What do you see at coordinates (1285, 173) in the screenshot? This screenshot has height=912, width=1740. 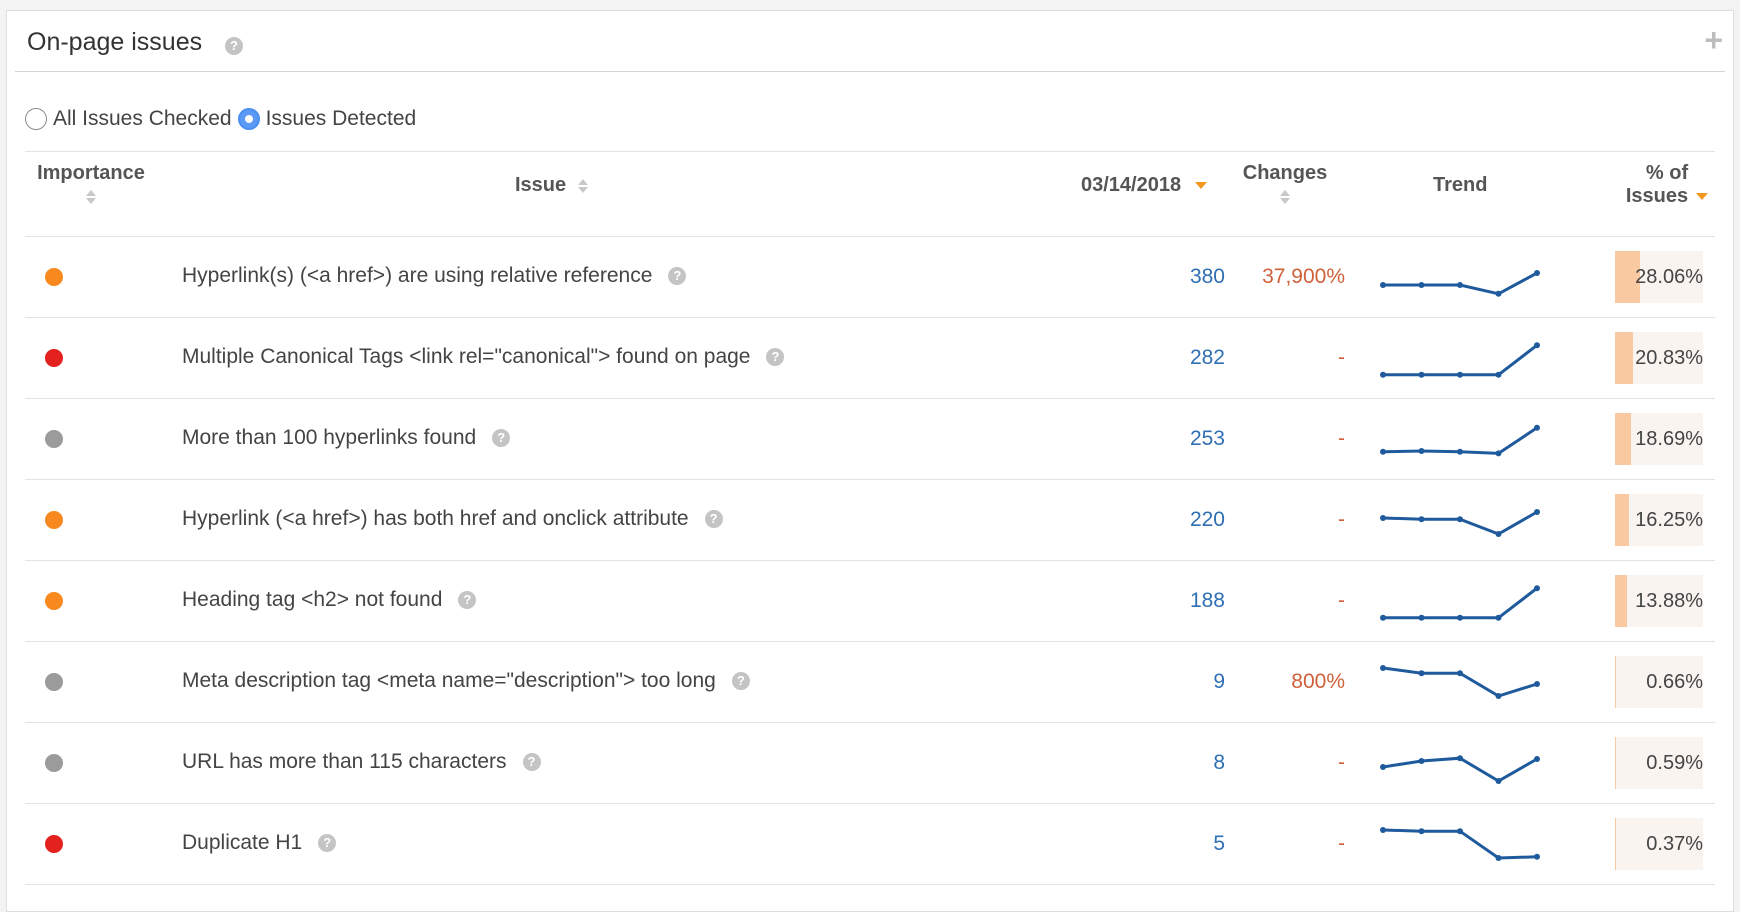 I see `col-changes-label: Changes` at bounding box center [1285, 173].